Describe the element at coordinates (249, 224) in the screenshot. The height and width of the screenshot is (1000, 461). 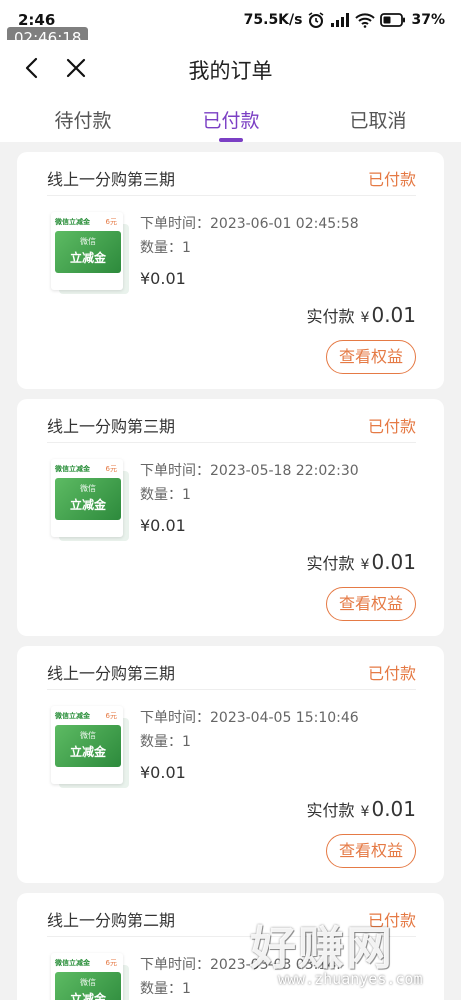
I see `order-time: 下单时间：2023-06-01 02:45:58` at that location.